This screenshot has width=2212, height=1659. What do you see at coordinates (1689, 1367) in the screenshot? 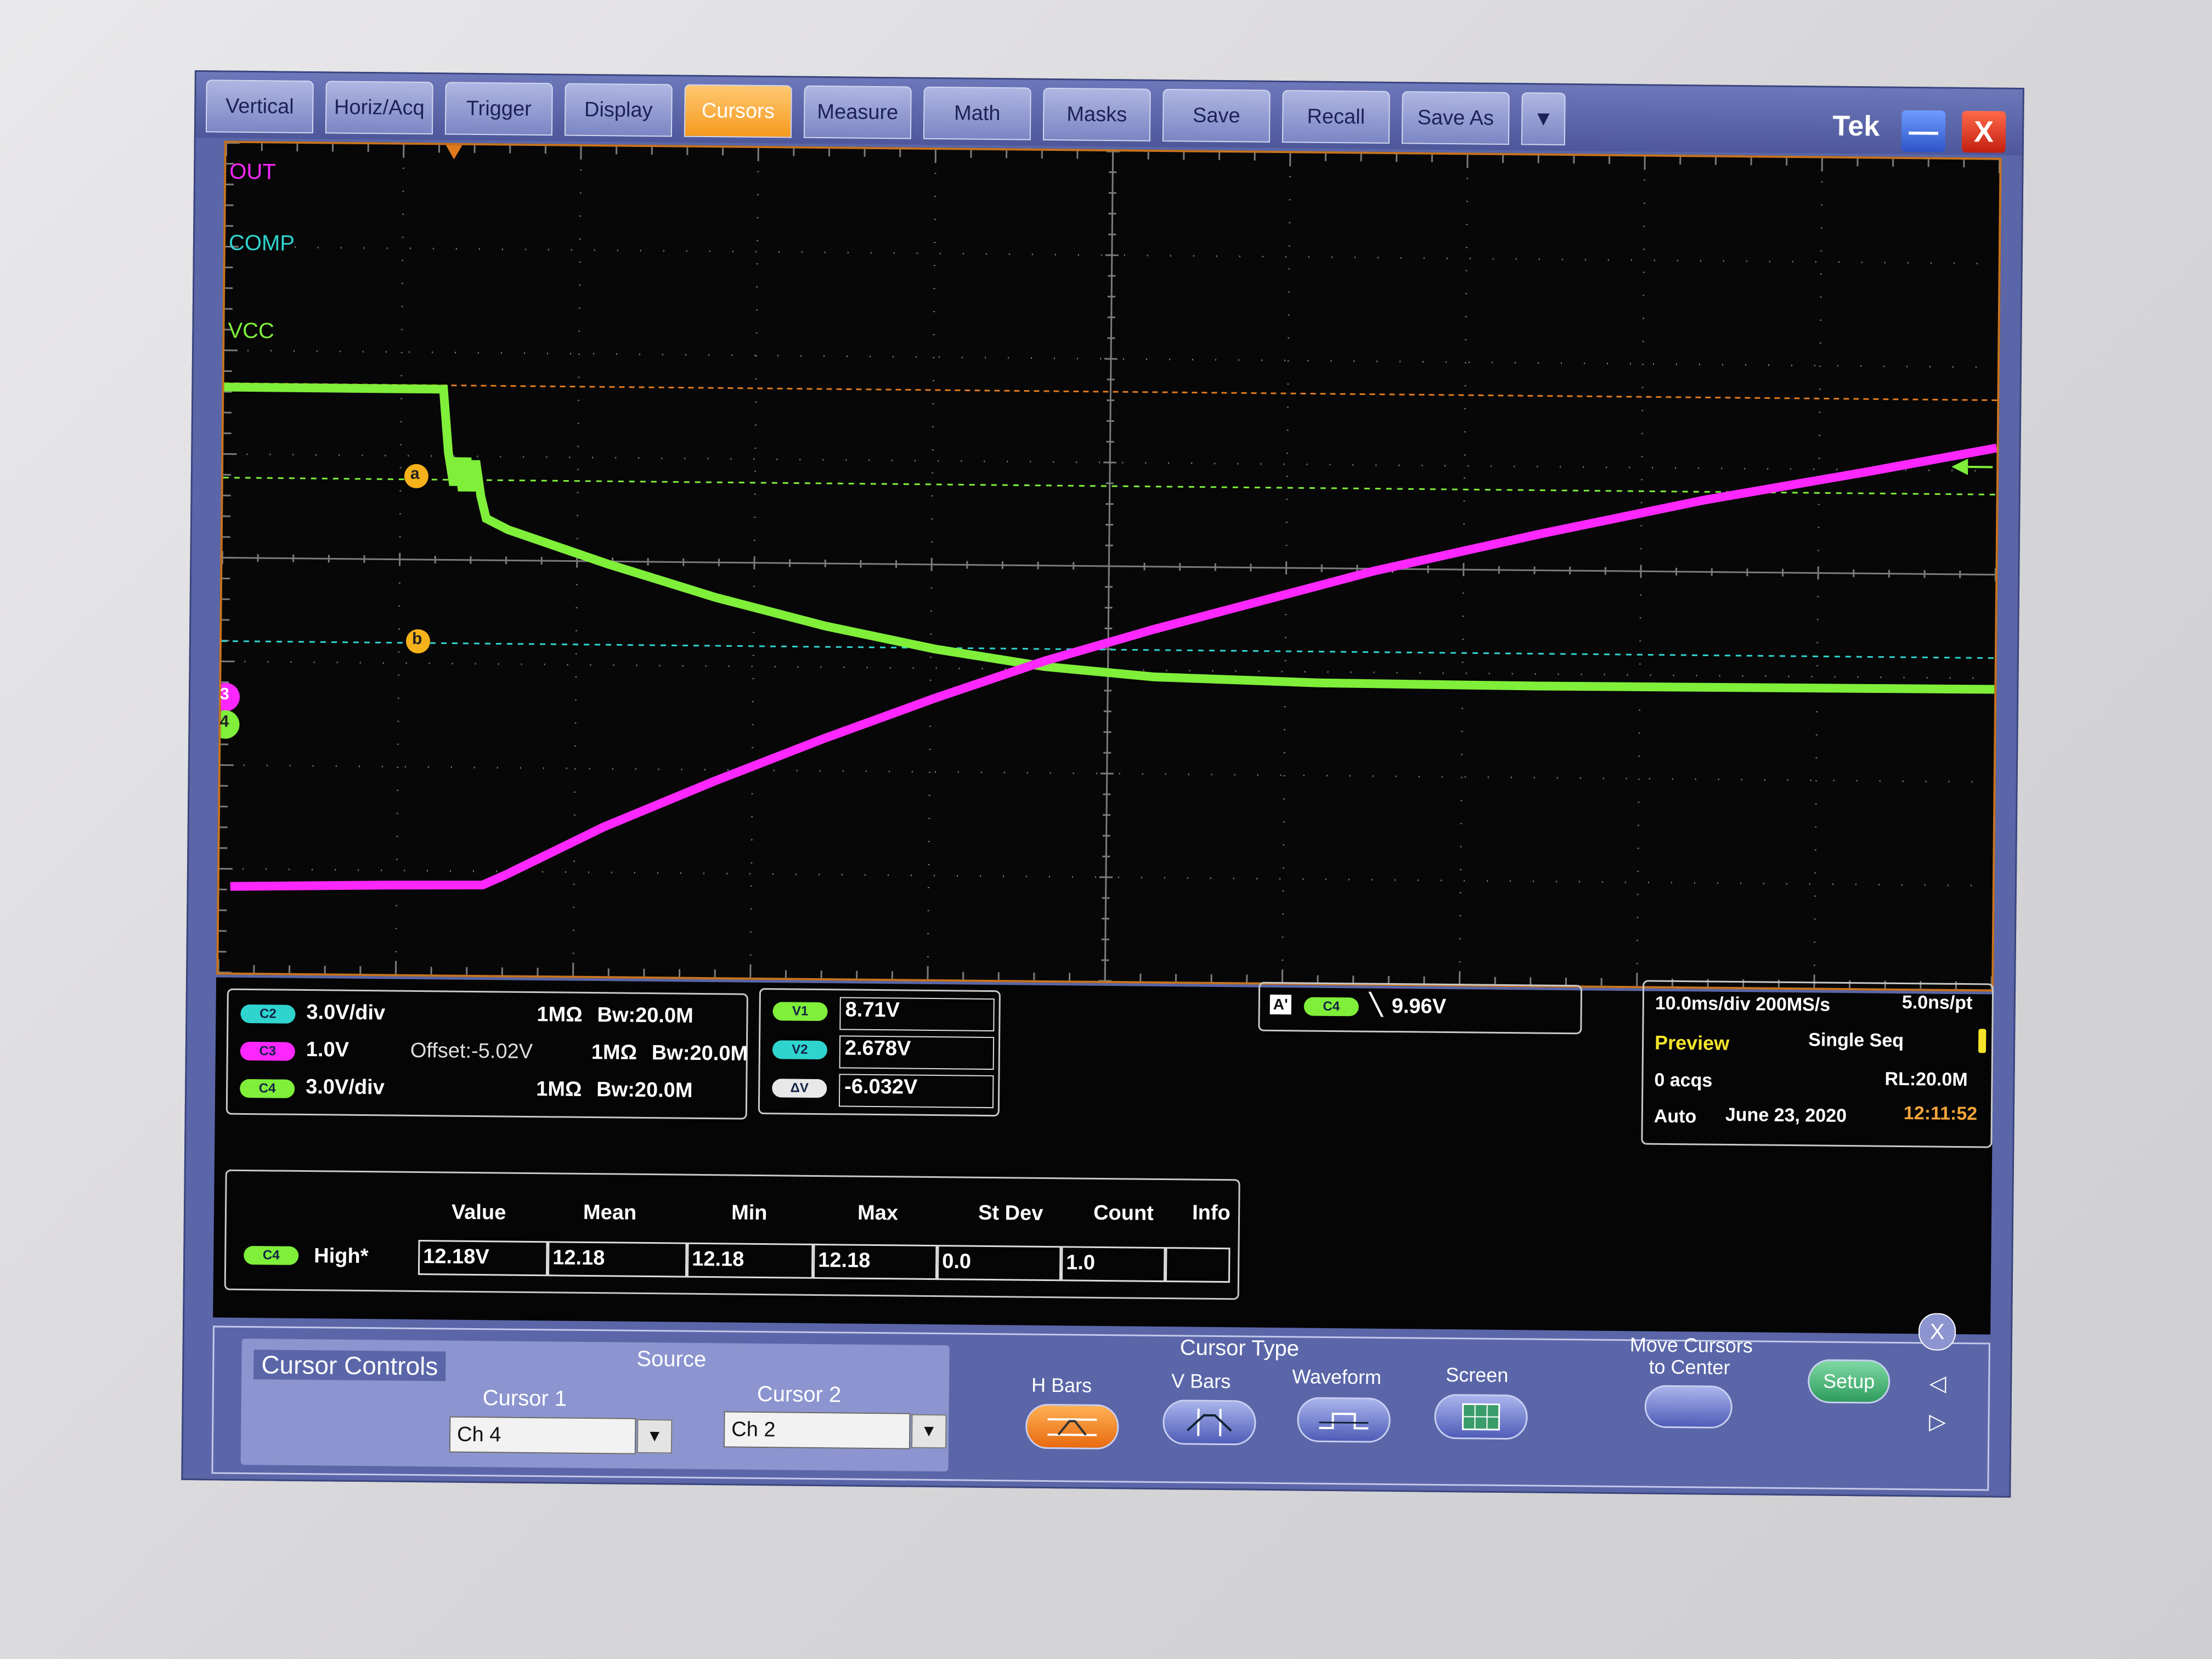
I see `move-cursors-label-2: to Center` at bounding box center [1689, 1367].